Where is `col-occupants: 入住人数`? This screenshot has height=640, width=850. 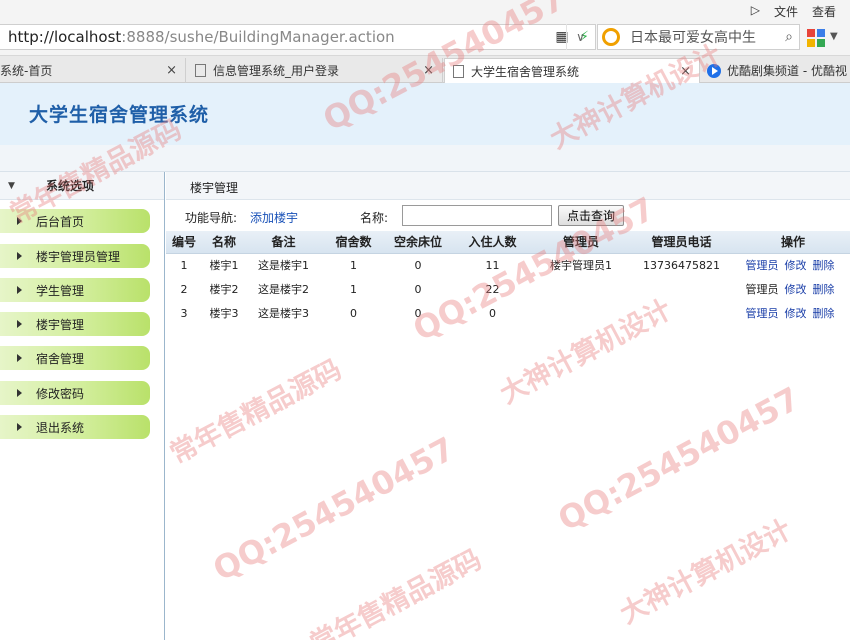 col-occupants: 入住人数 is located at coordinates (492, 242).